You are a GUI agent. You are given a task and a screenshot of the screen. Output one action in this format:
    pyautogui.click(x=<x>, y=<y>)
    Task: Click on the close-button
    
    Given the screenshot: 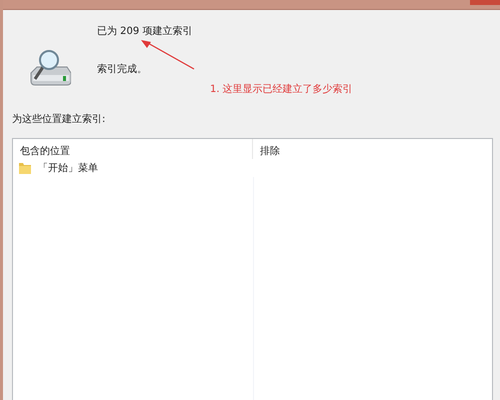 What is the action you would take?
    pyautogui.click(x=485, y=2)
    